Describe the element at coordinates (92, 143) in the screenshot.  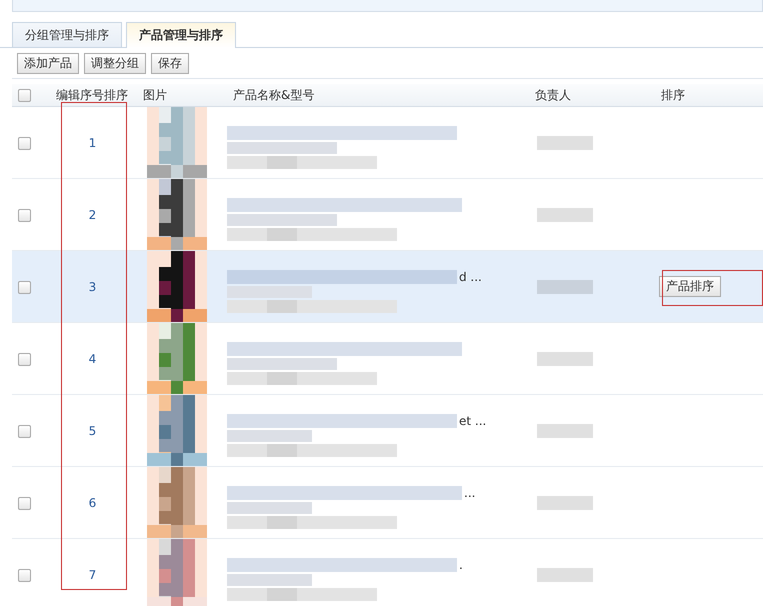
I see `sort-number: 1` at that location.